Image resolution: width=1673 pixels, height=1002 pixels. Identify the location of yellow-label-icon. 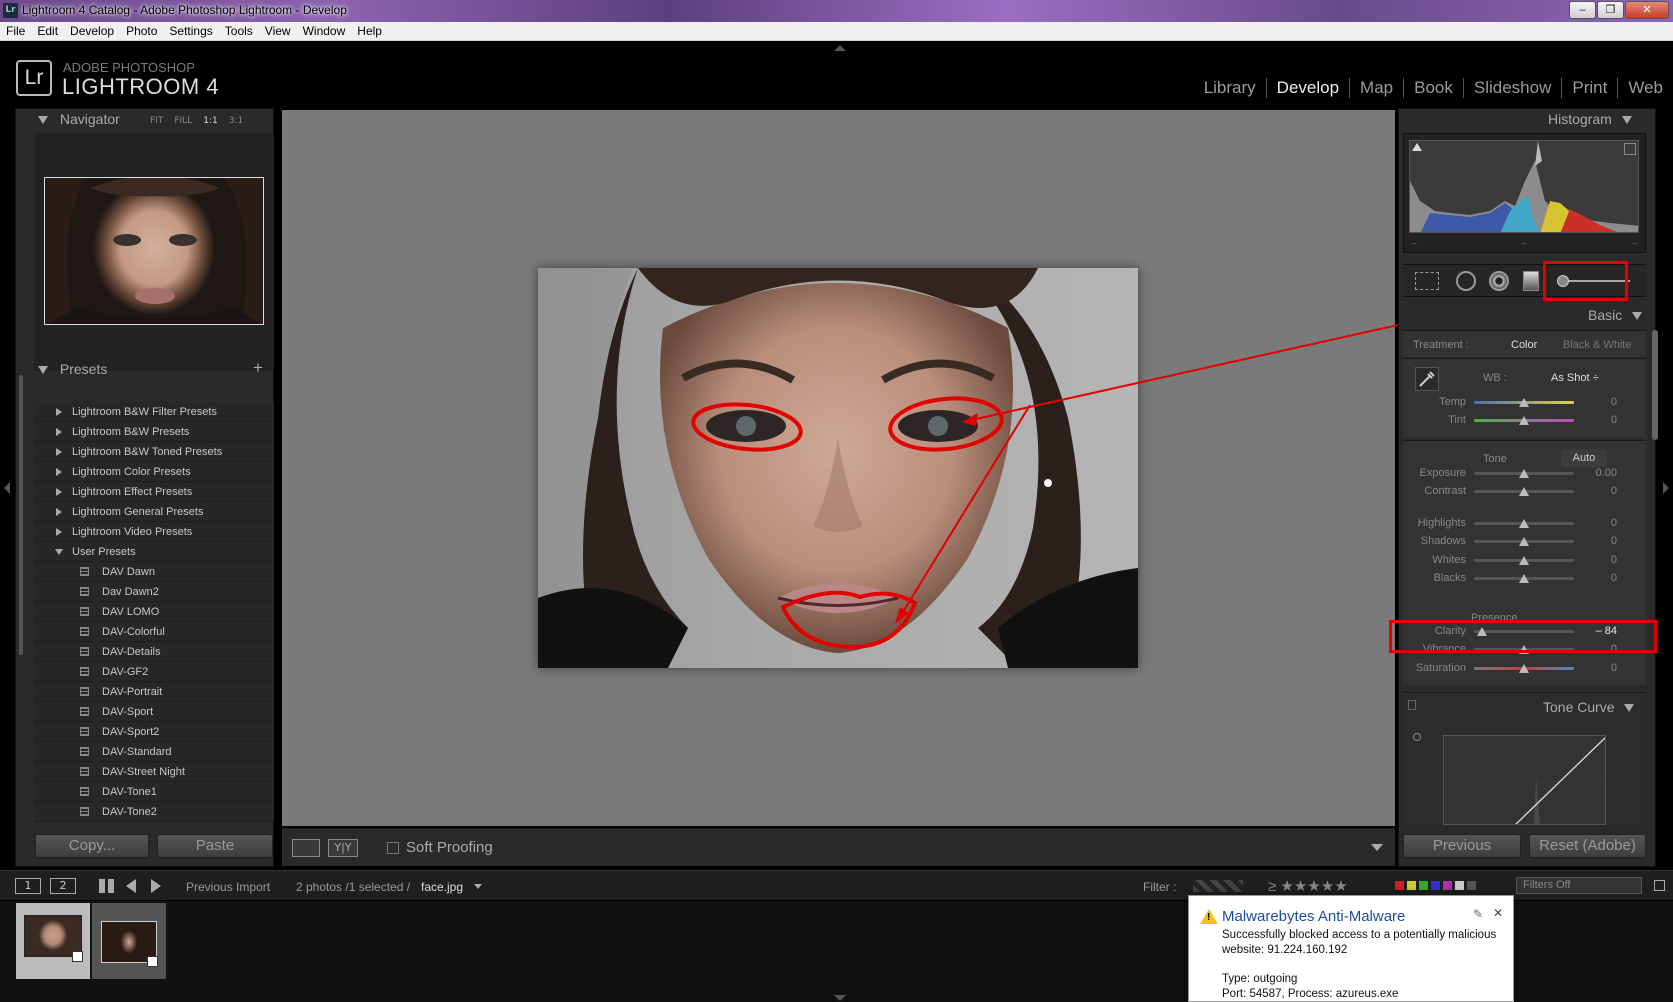
(1411, 885).